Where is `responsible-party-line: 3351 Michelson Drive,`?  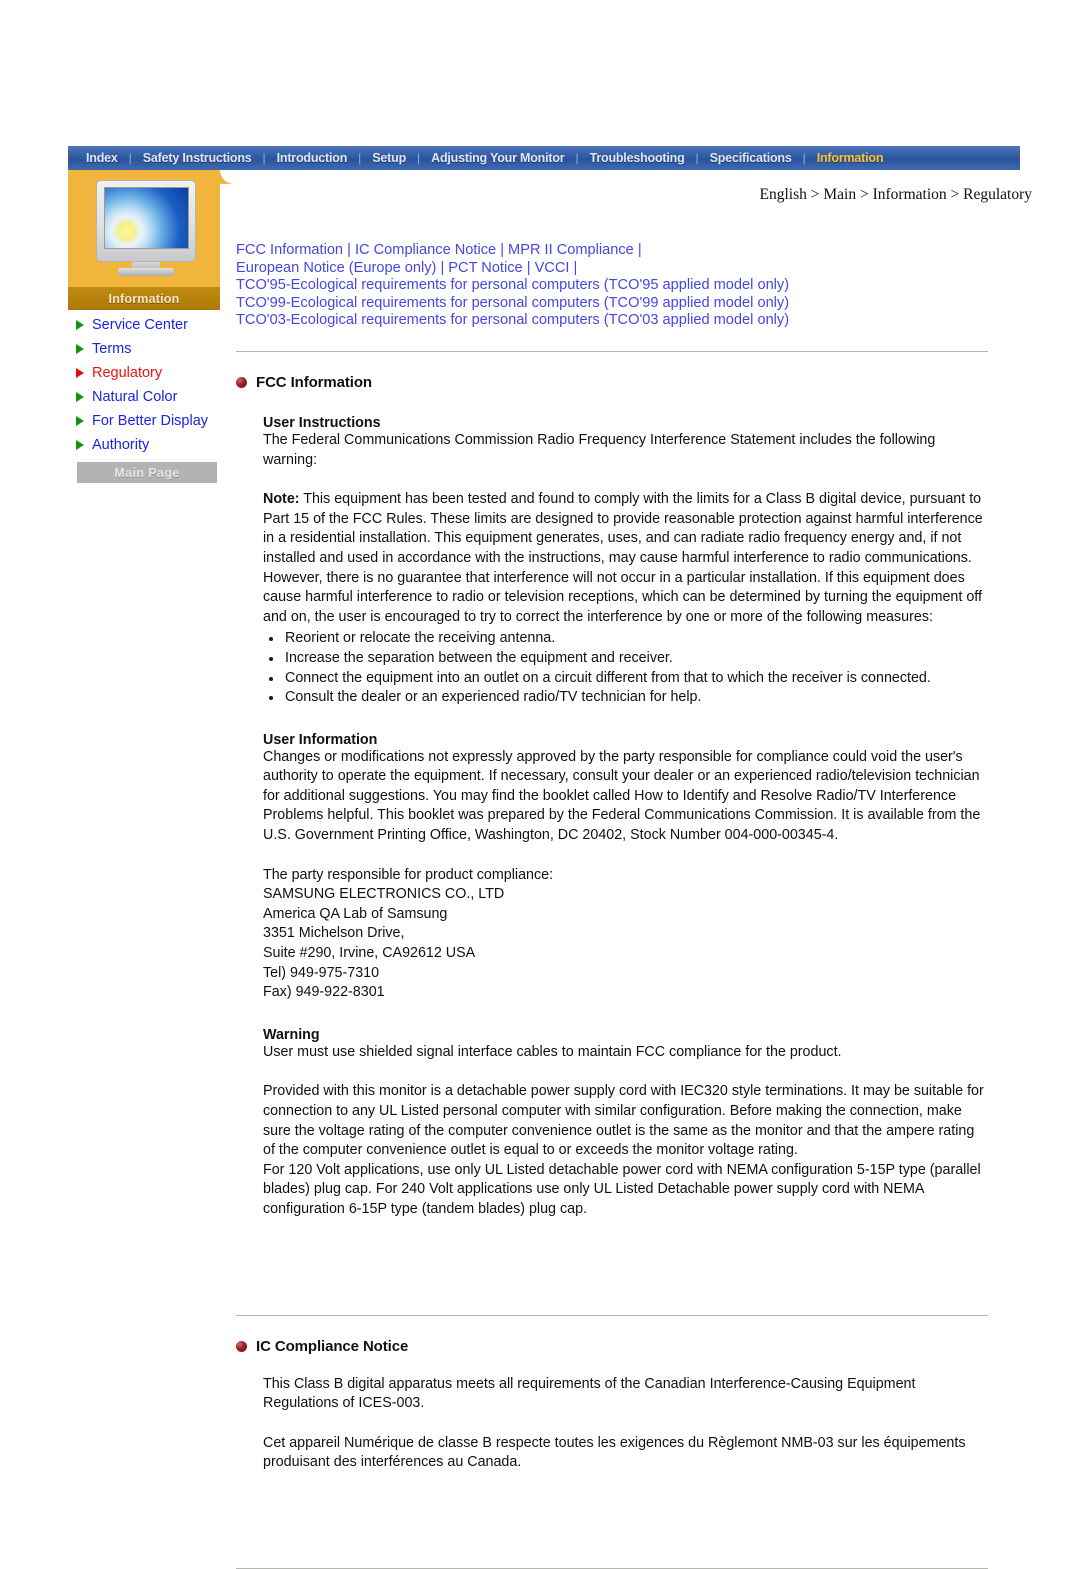 responsible-party-line: 3351 Michelson Drive, is located at coordinates (334, 933).